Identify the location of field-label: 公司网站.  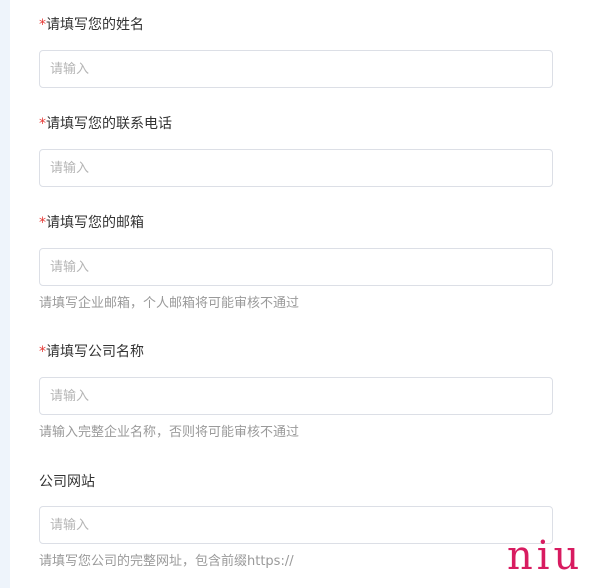
(67, 482).